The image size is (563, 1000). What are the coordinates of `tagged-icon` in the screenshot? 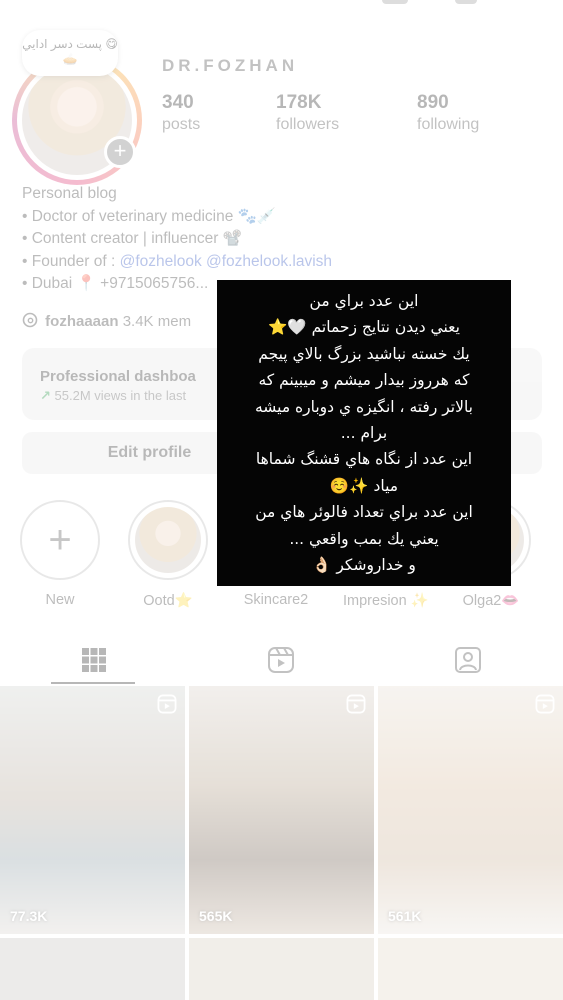 It's located at (467, 660).